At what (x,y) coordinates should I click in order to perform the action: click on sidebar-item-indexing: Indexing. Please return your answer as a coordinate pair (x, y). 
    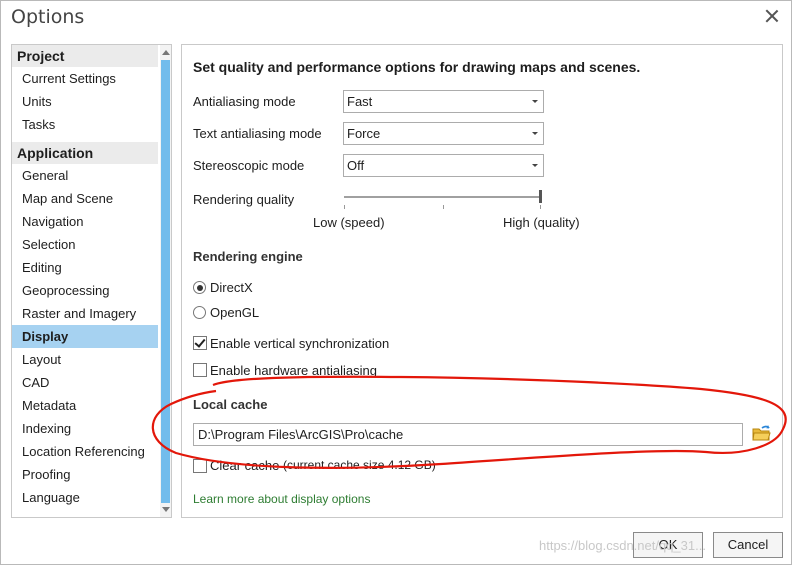
    Looking at the image, I should click on (85, 428).